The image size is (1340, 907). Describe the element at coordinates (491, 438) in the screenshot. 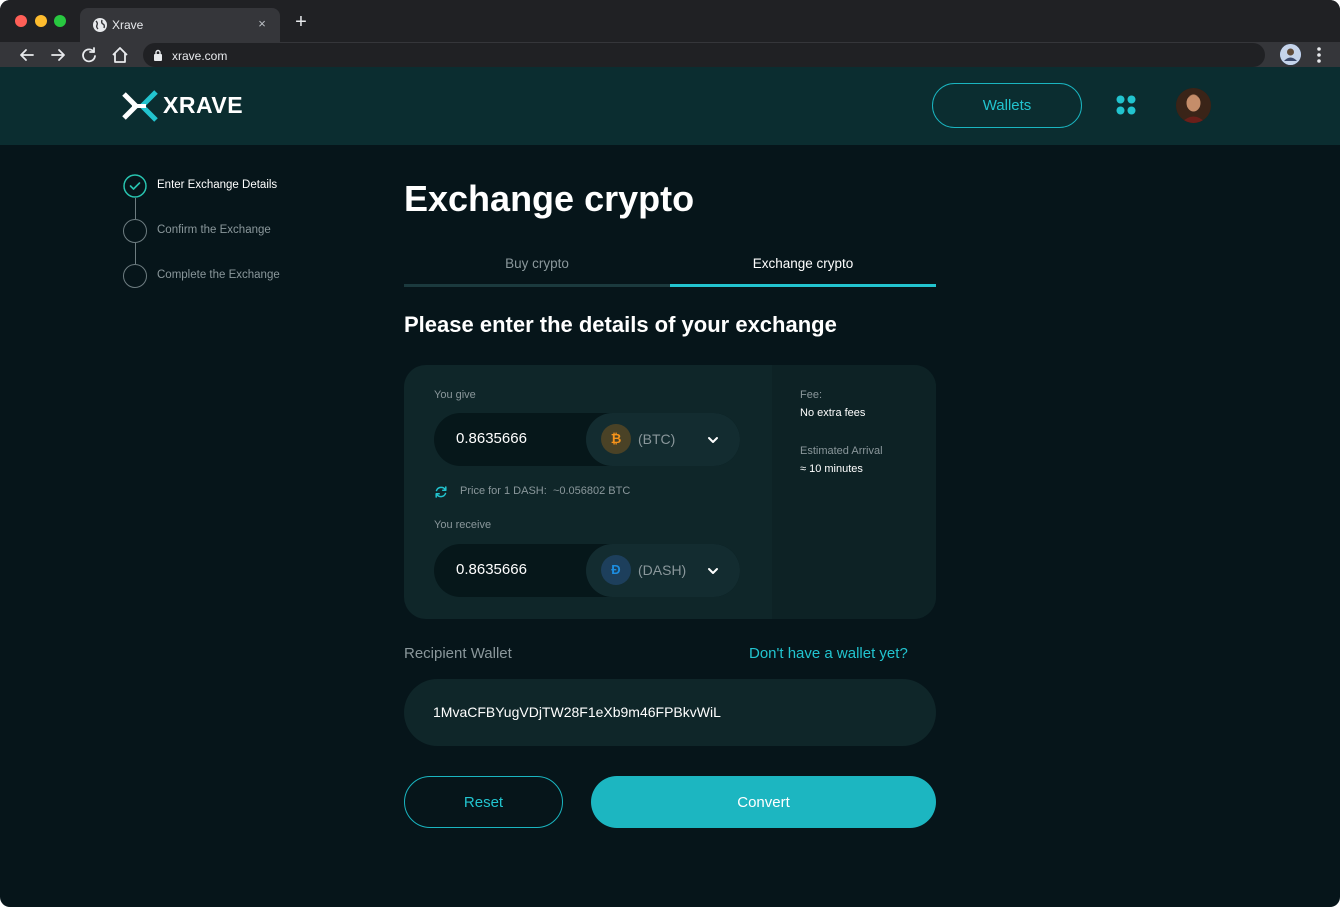

I see `give-amount-input: 0.8635666` at that location.